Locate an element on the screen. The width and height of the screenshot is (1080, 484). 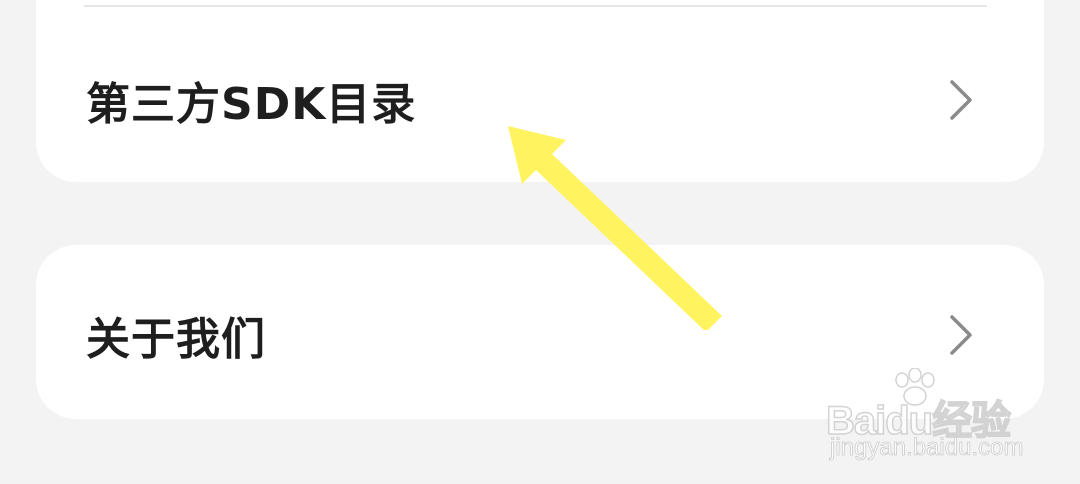
watermark-url: jingyan.baidu.com is located at coordinates (927, 448).